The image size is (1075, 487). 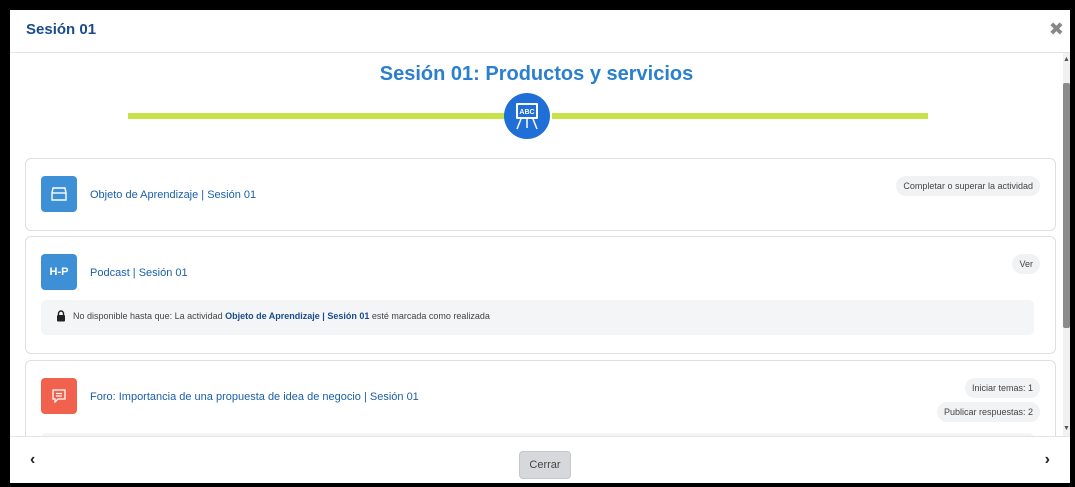 I want to click on restriction-link: Objeto de Aprendizaje | Sesión 01, so click(x=297, y=316).